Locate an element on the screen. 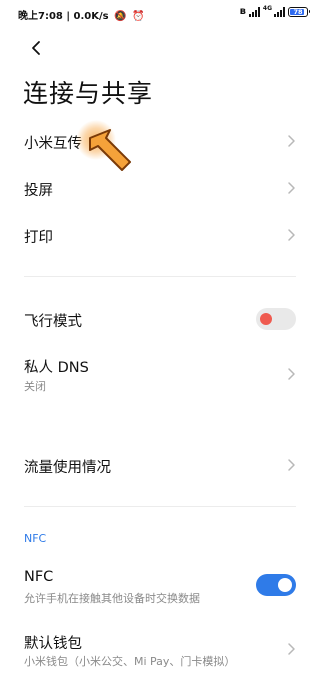 The image size is (320, 693). default-wallet-label: 默认钱包 is located at coordinates (53, 644).